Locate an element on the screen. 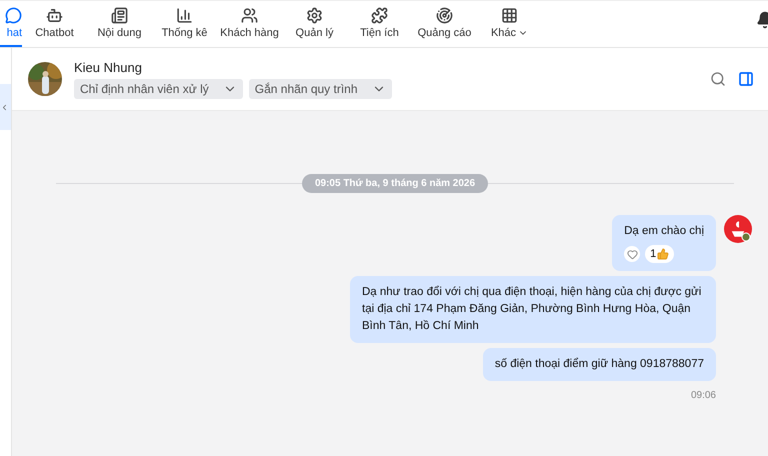 Image resolution: width=768 pixels, height=456 pixels. nav-tab: Nội dung is located at coordinates (119, 24).